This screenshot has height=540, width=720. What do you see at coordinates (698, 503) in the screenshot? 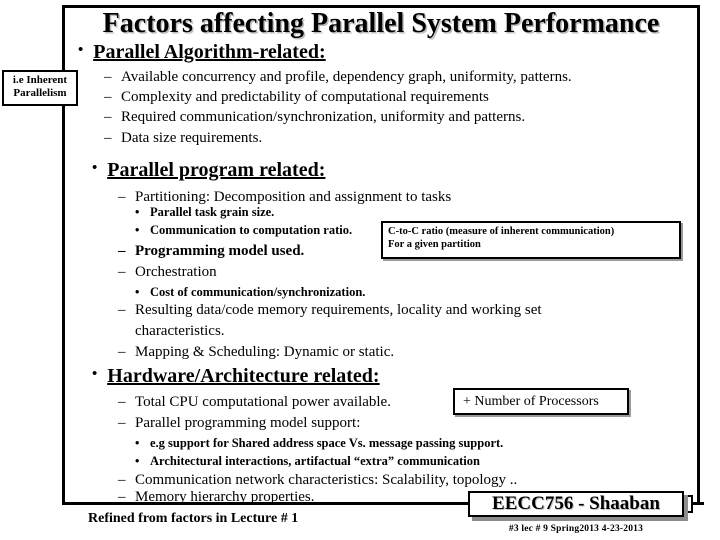
I see `logo-lead-line-right` at bounding box center [698, 503].